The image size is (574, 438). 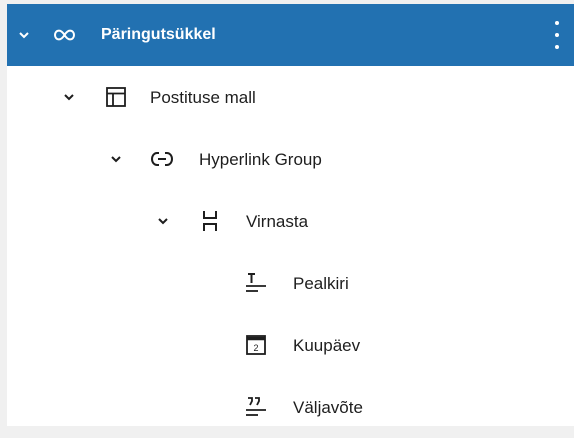 What do you see at coordinates (290, 283) in the screenshot?
I see `list-item-title: Pealkiri` at bounding box center [290, 283].